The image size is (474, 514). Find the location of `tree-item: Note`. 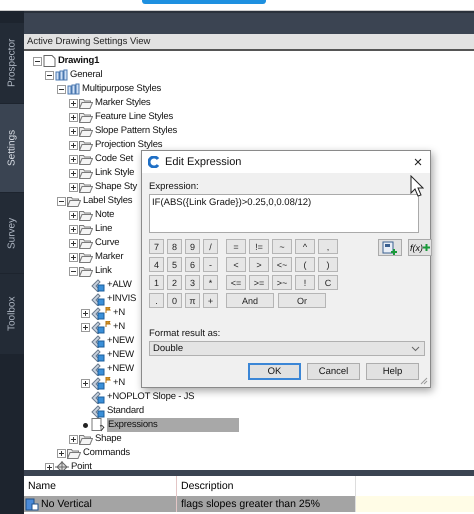

tree-item: Note is located at coordinates (105, 215).